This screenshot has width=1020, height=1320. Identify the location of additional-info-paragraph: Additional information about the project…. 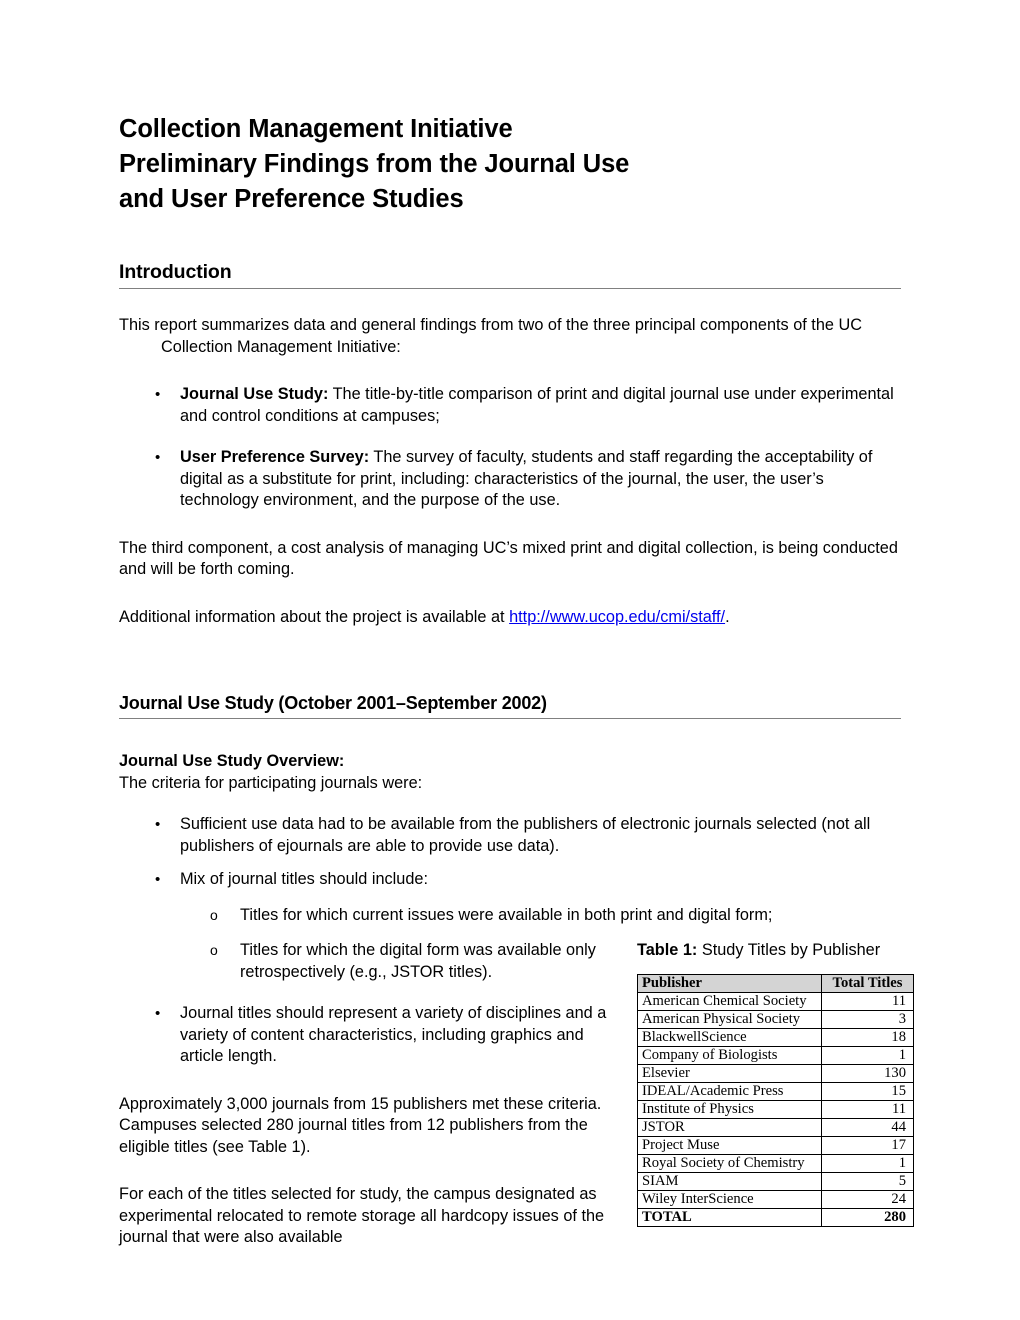
(510, 618).